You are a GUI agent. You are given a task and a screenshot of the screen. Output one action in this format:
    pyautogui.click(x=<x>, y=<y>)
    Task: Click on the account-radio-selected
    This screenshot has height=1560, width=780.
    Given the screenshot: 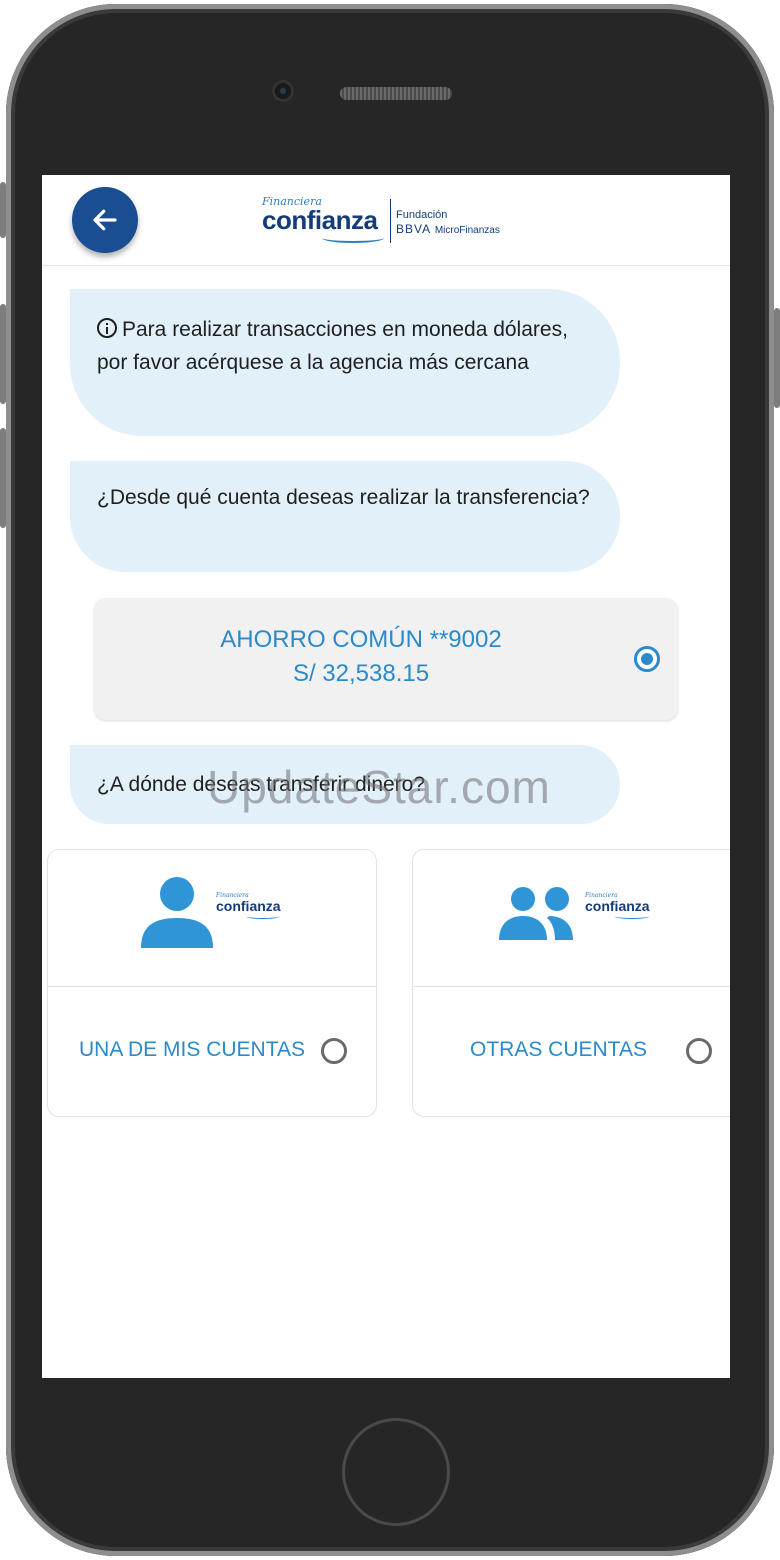 What is the action you would take?
    pyautogui.click(x=647, y=659)
    